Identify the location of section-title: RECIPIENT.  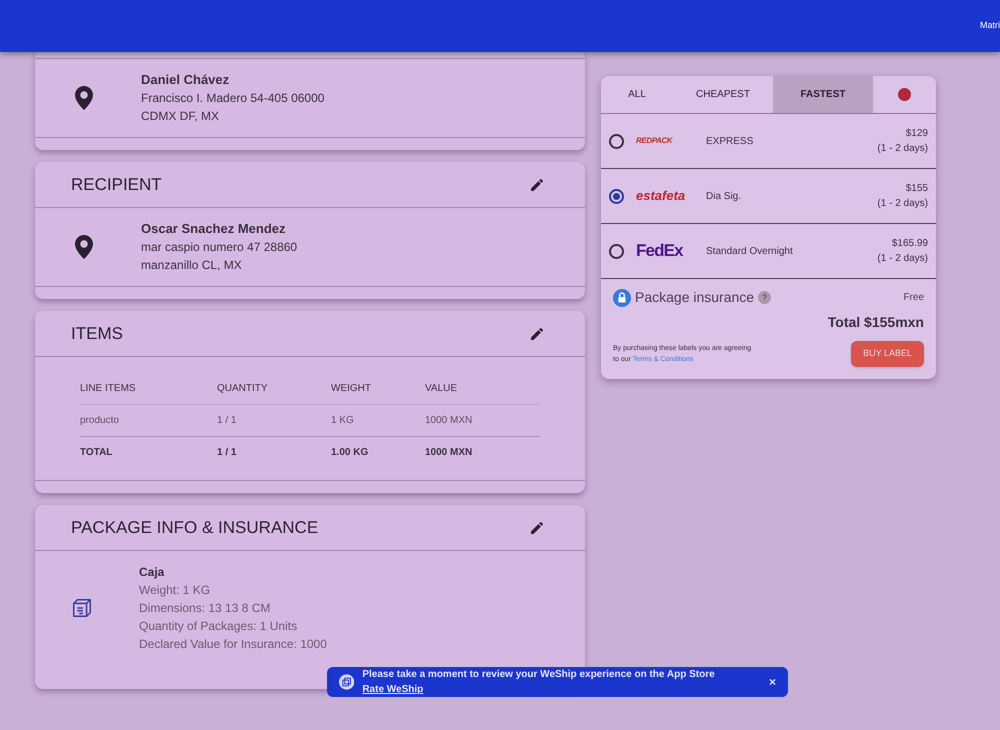
(116, 185).